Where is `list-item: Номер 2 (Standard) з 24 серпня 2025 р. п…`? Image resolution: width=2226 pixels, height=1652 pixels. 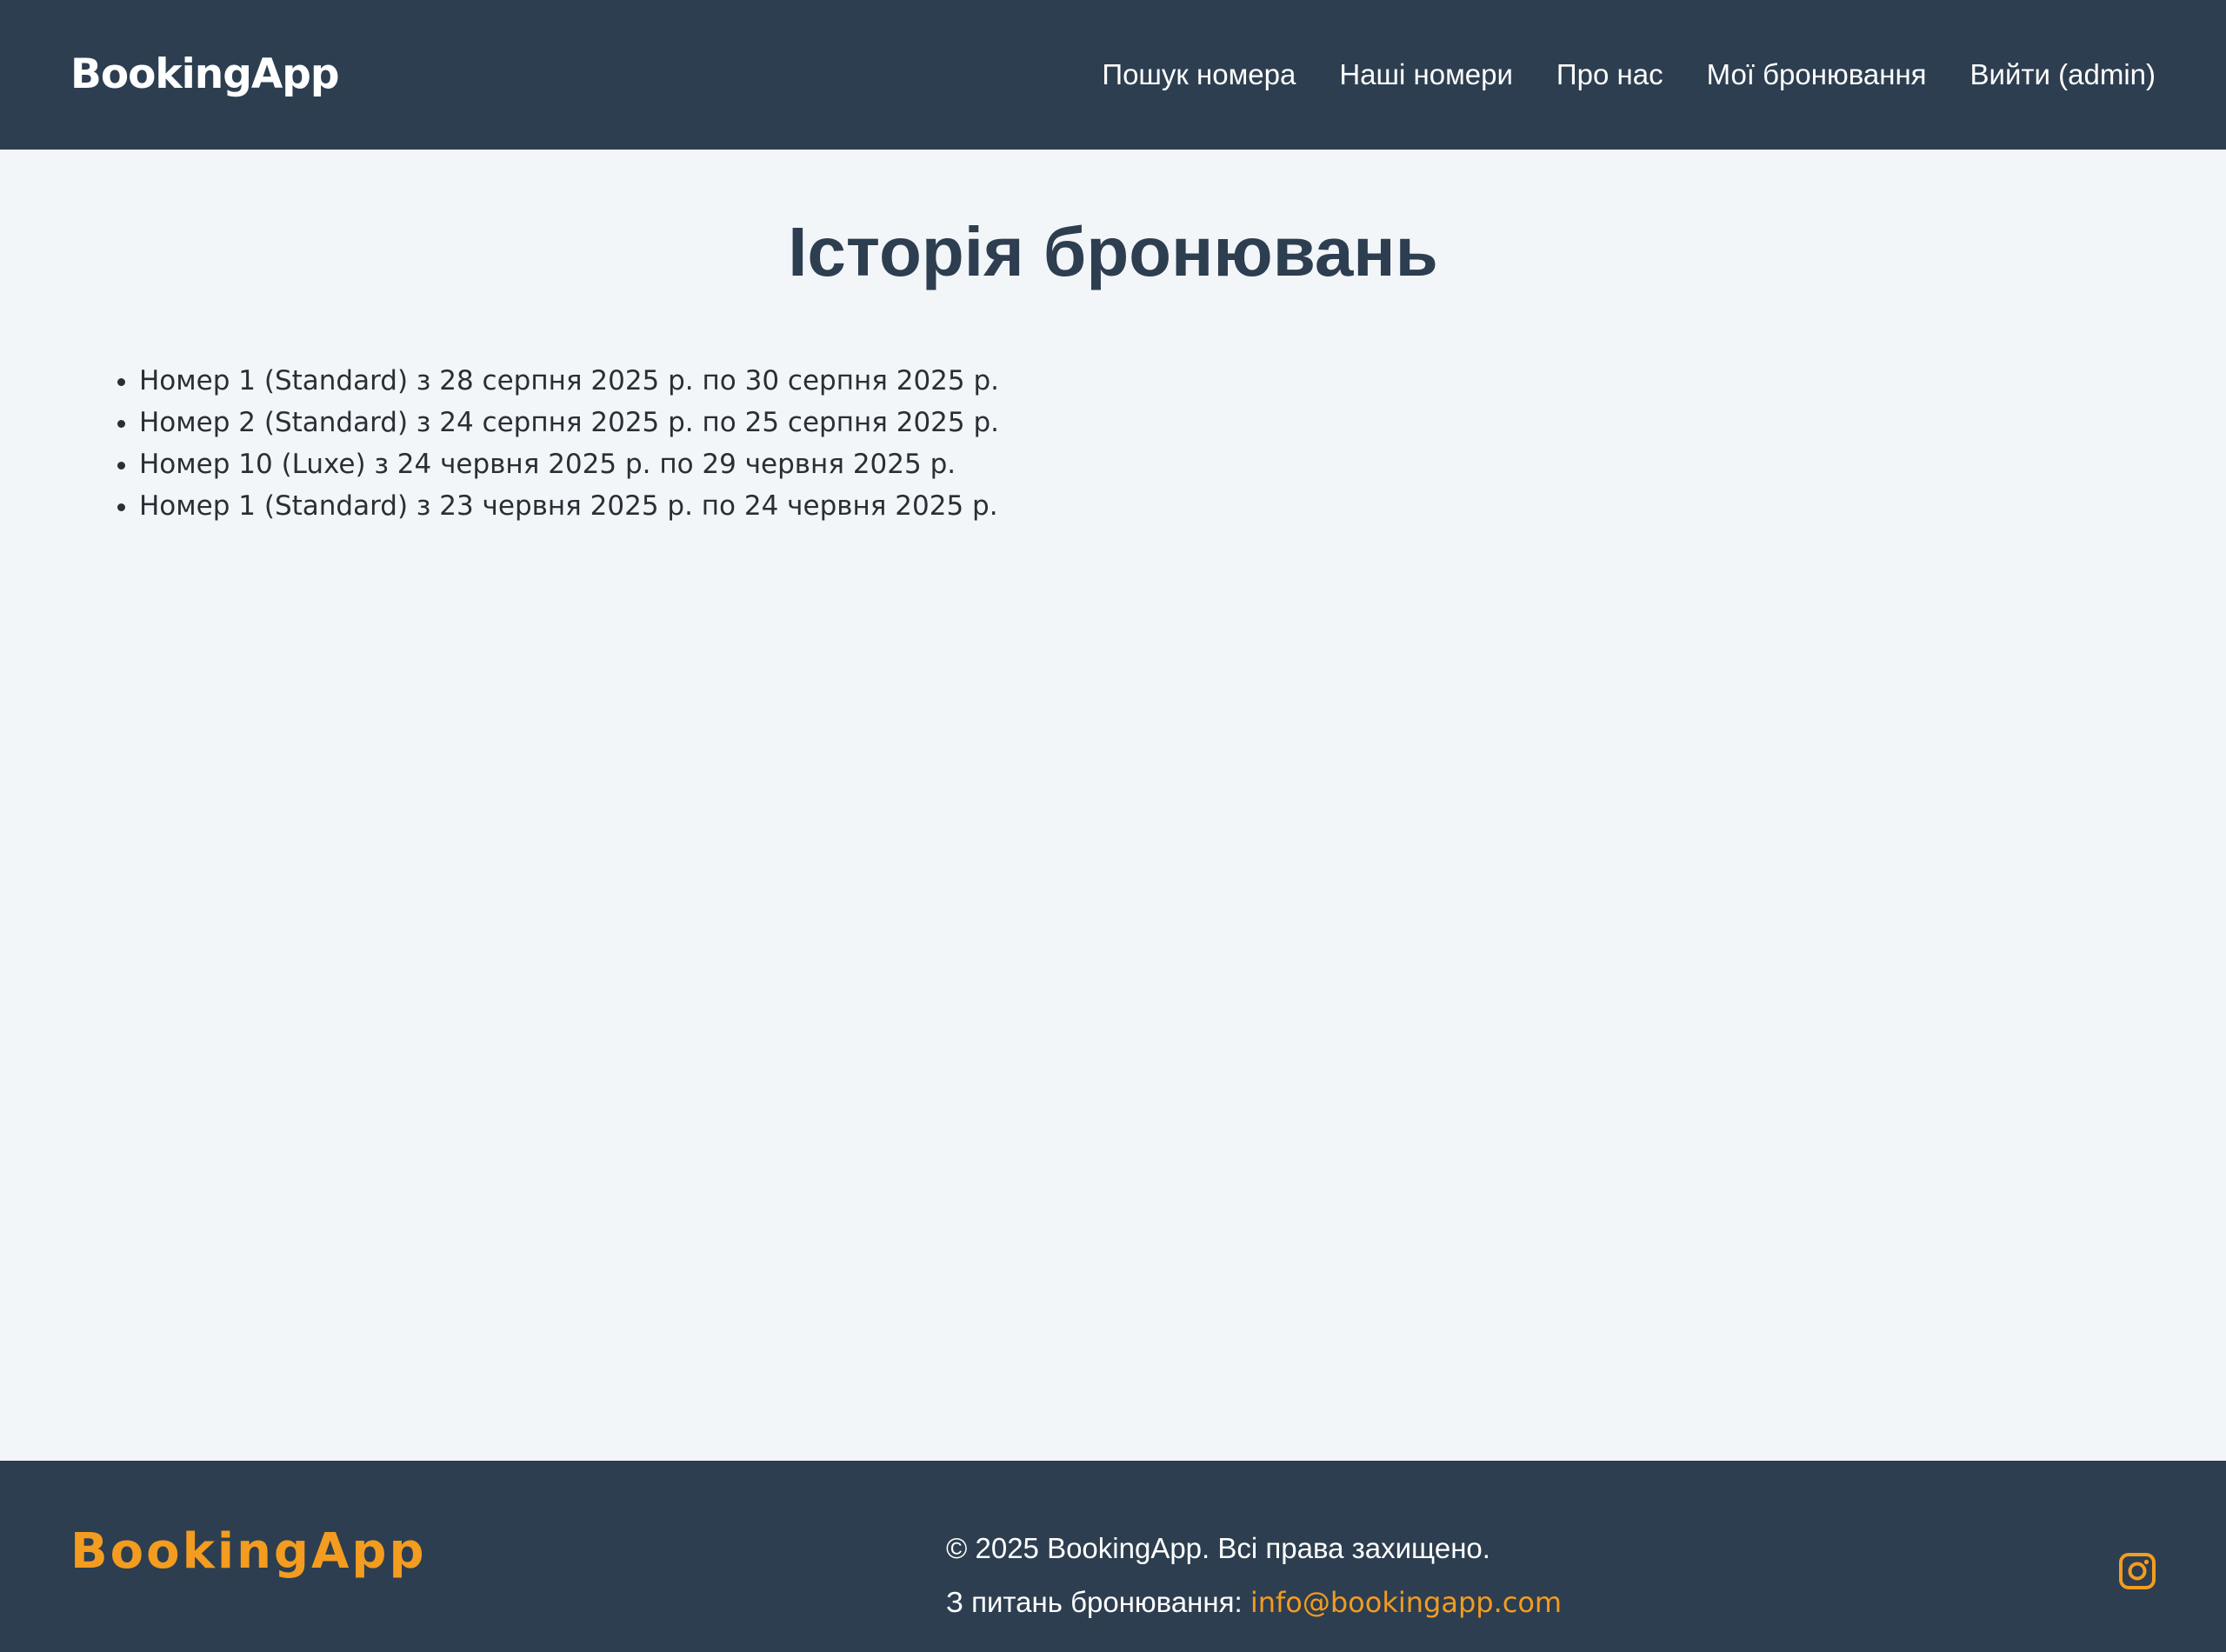
list-item: Номер 2 (Standard) з 24 серпня 2025 р. п… is located at coordinates (569, 422).